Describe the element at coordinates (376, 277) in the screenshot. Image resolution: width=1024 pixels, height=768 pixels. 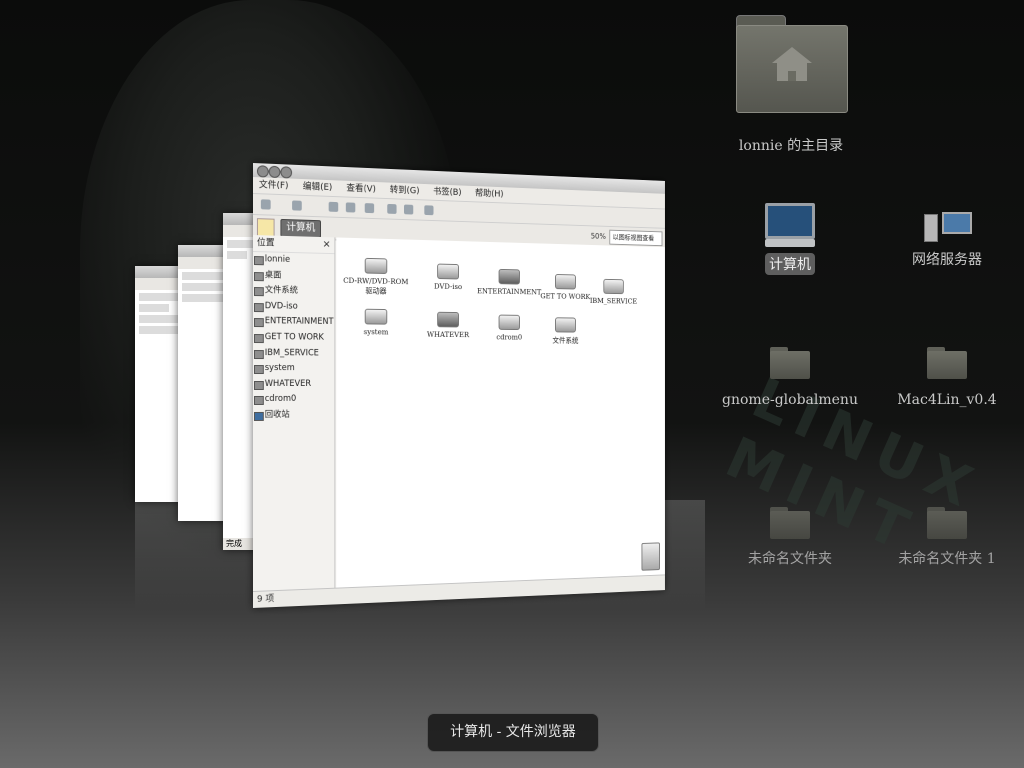
I see `file-item-cdrw: CD-RW/DVD-ROM 驱动器` at that location.